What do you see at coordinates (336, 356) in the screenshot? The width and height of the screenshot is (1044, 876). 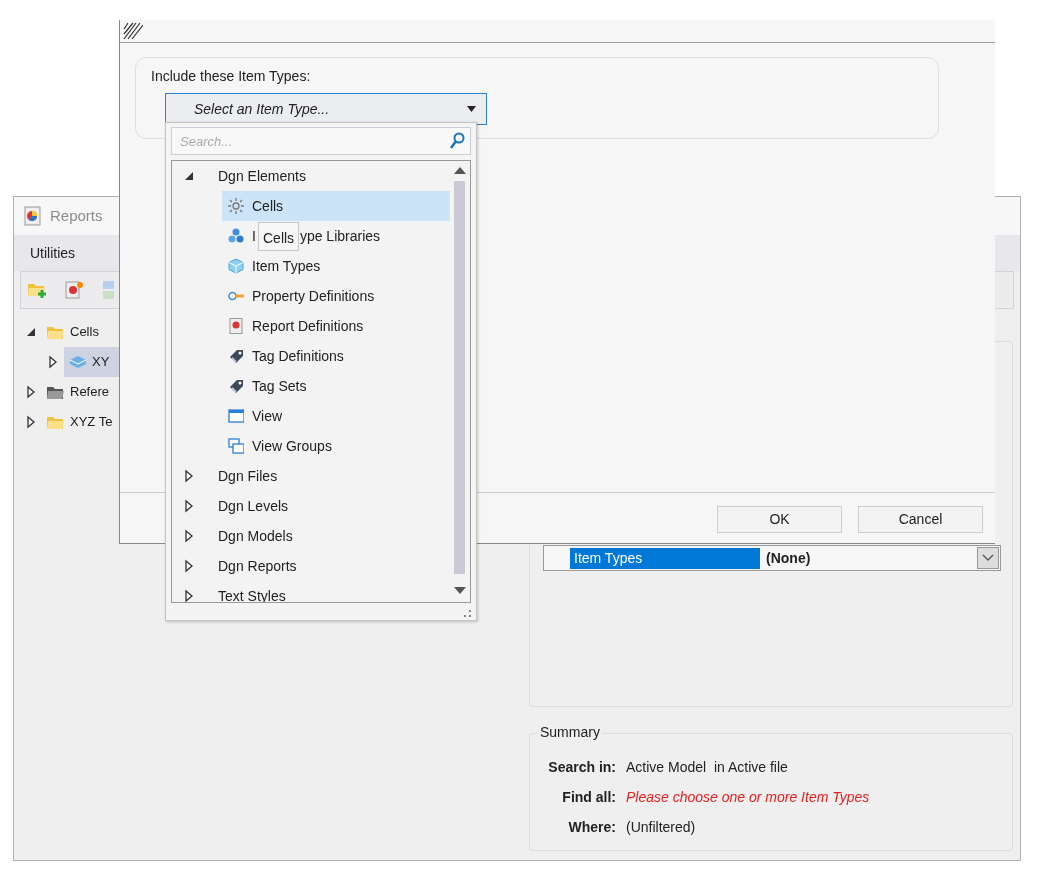 I see `tree-item: Tag Definitions` at bounding box center [336, 356].